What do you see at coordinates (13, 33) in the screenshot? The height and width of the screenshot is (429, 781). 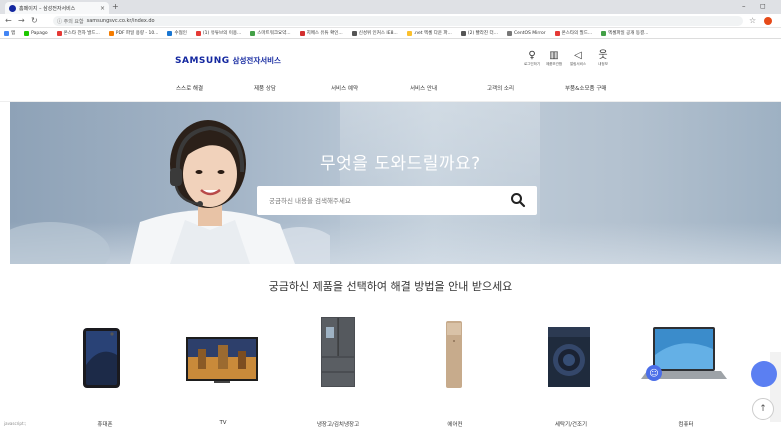 I see `bookmark-label: 앱` at bounding box center [13, 33].